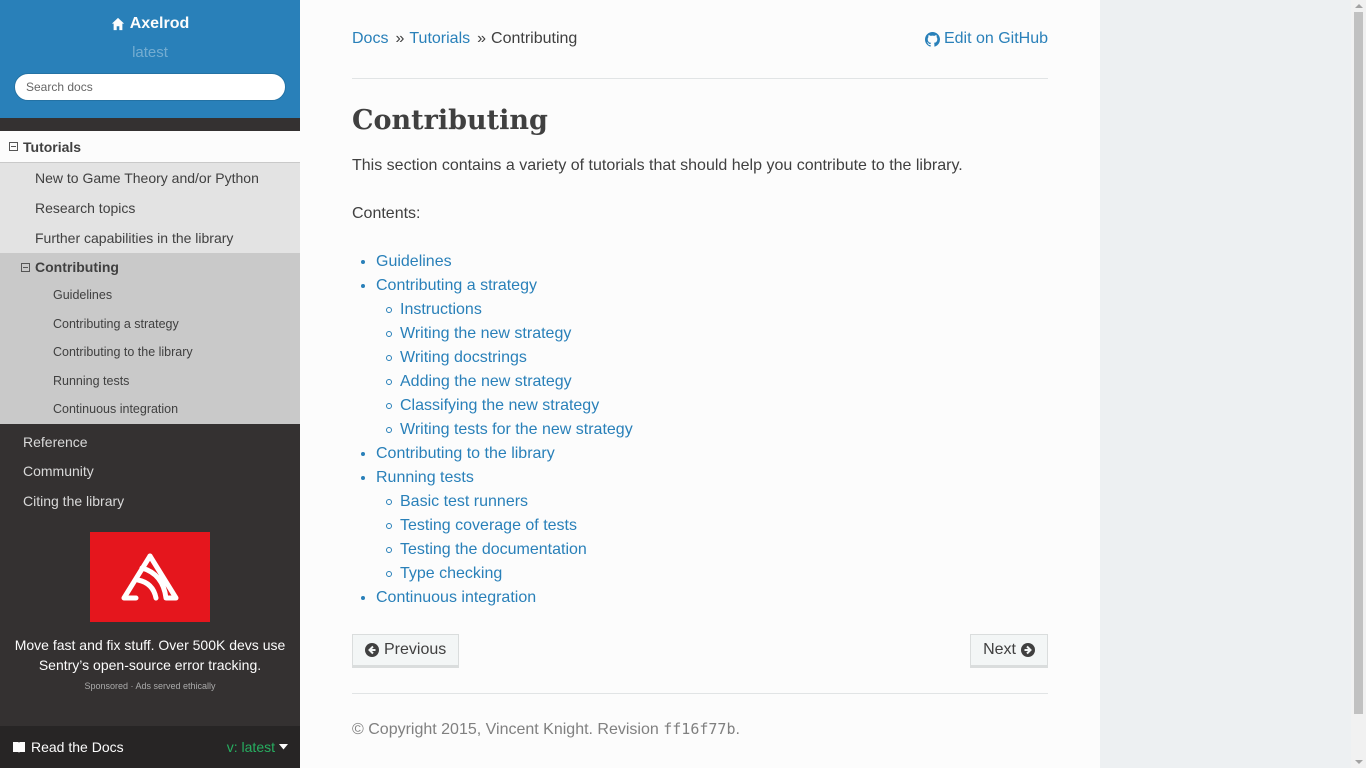 This screenshot has height=768, width=1366. I want to click on previous-button: Previous, so click(406, 651).